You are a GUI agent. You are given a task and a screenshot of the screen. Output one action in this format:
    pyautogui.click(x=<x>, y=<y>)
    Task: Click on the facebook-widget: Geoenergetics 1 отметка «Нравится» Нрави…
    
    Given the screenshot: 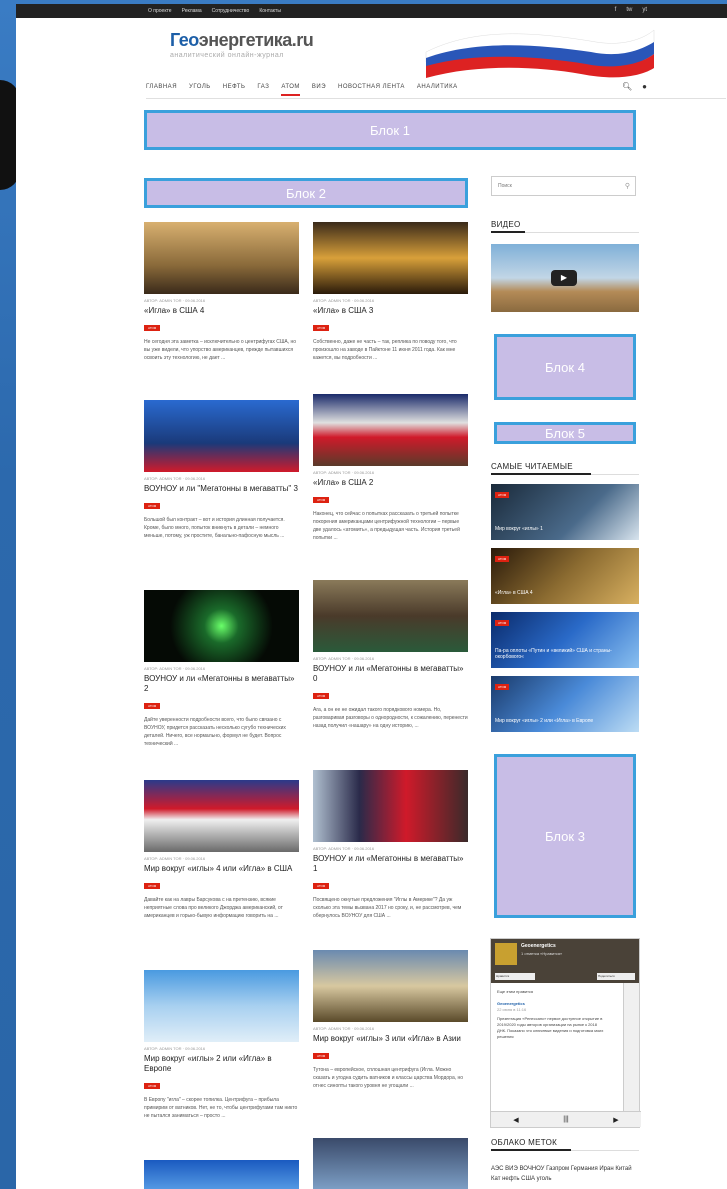 What is the action you would take?
    pyautogui.click(x=565, y=1033)
    